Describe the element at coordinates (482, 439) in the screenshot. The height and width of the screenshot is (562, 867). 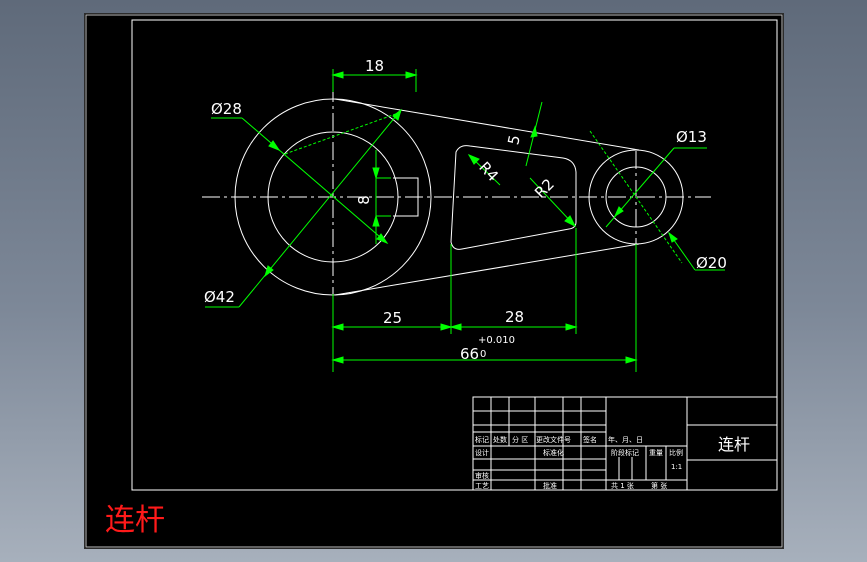
I see `tb-label-mark: 标记` at that location.